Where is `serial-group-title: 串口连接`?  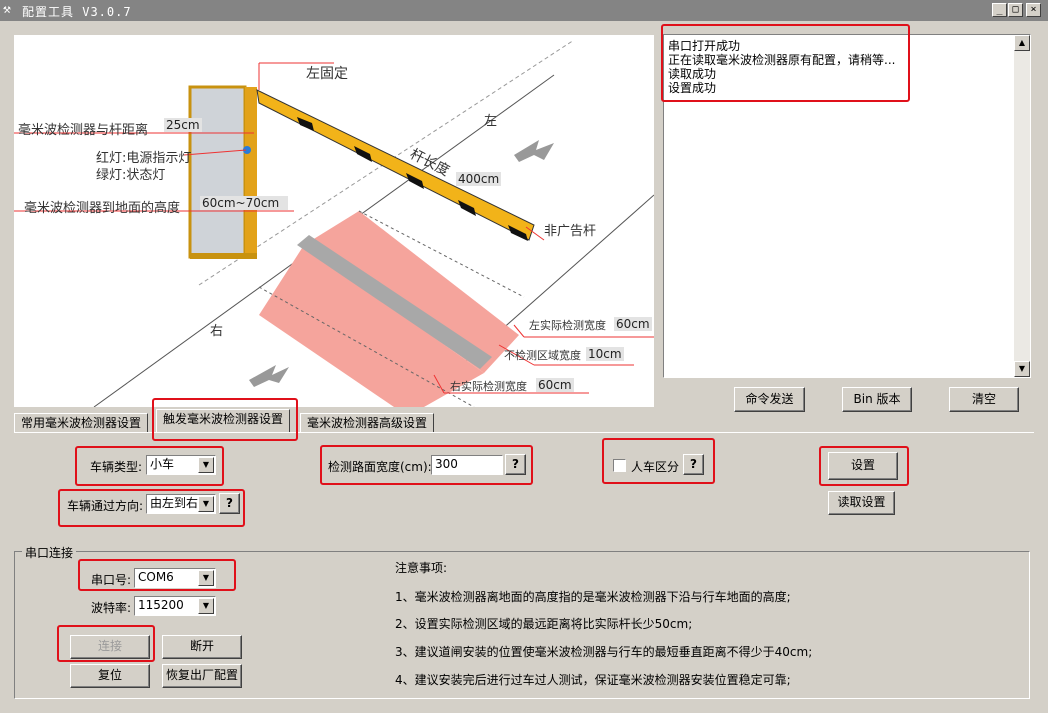 serial-group-title: 串口连接 is located at coordinates (49, 552).